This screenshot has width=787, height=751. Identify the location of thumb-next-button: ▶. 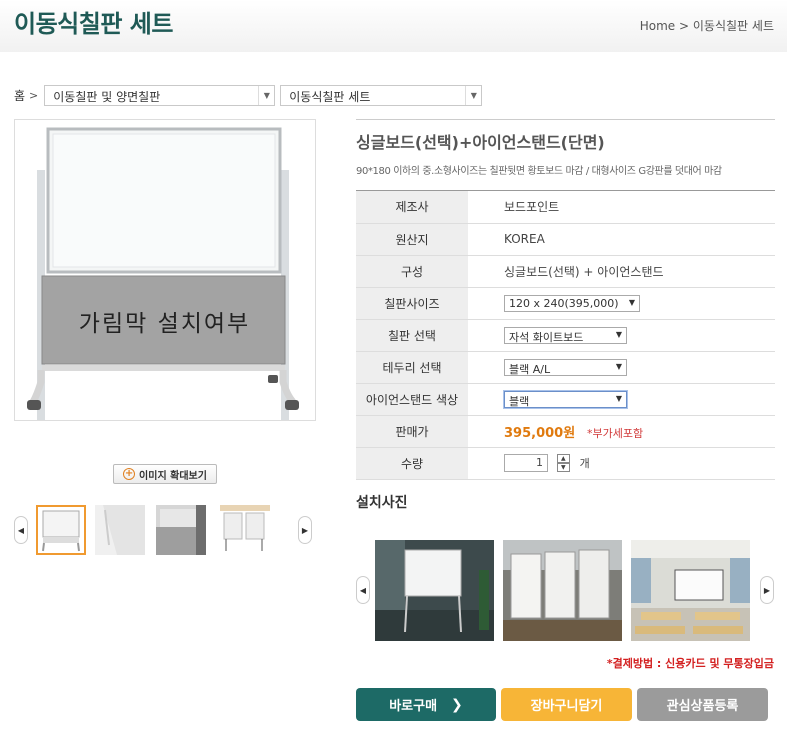
(305, 530).